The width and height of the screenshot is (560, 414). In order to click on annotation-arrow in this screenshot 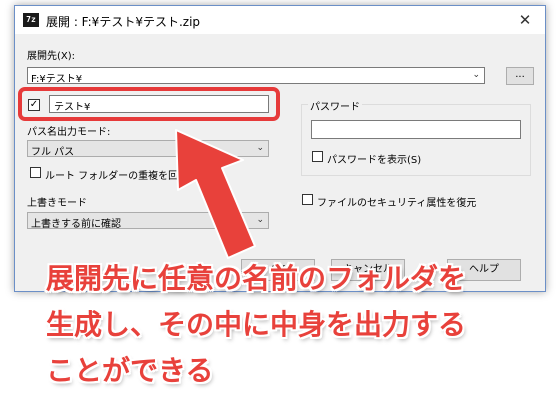, I will do `click(215, 194)`.